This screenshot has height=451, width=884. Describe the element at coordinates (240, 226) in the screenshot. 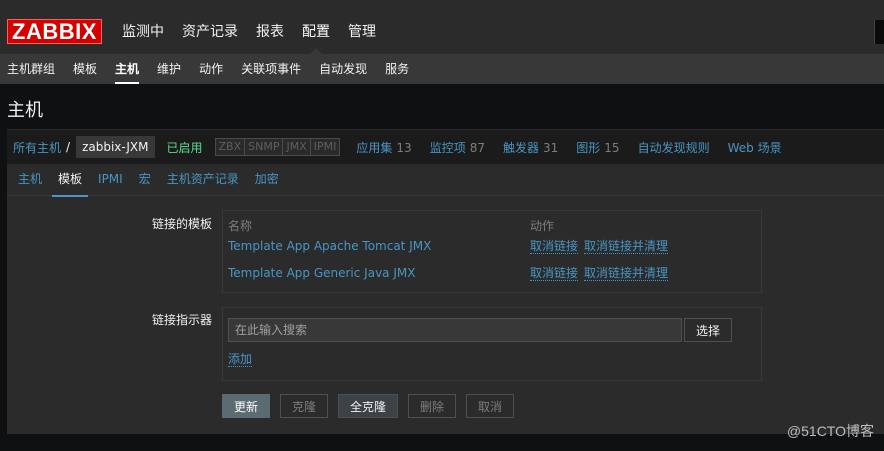

I see `column-header-name: 名称` at that location.